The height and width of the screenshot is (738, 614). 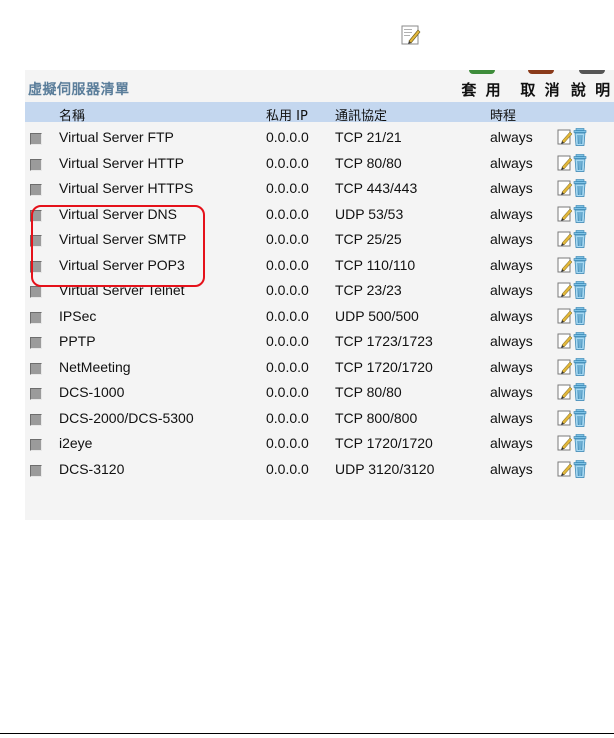 I want to click on cancel-button-icon, so click(x=541, y=72).